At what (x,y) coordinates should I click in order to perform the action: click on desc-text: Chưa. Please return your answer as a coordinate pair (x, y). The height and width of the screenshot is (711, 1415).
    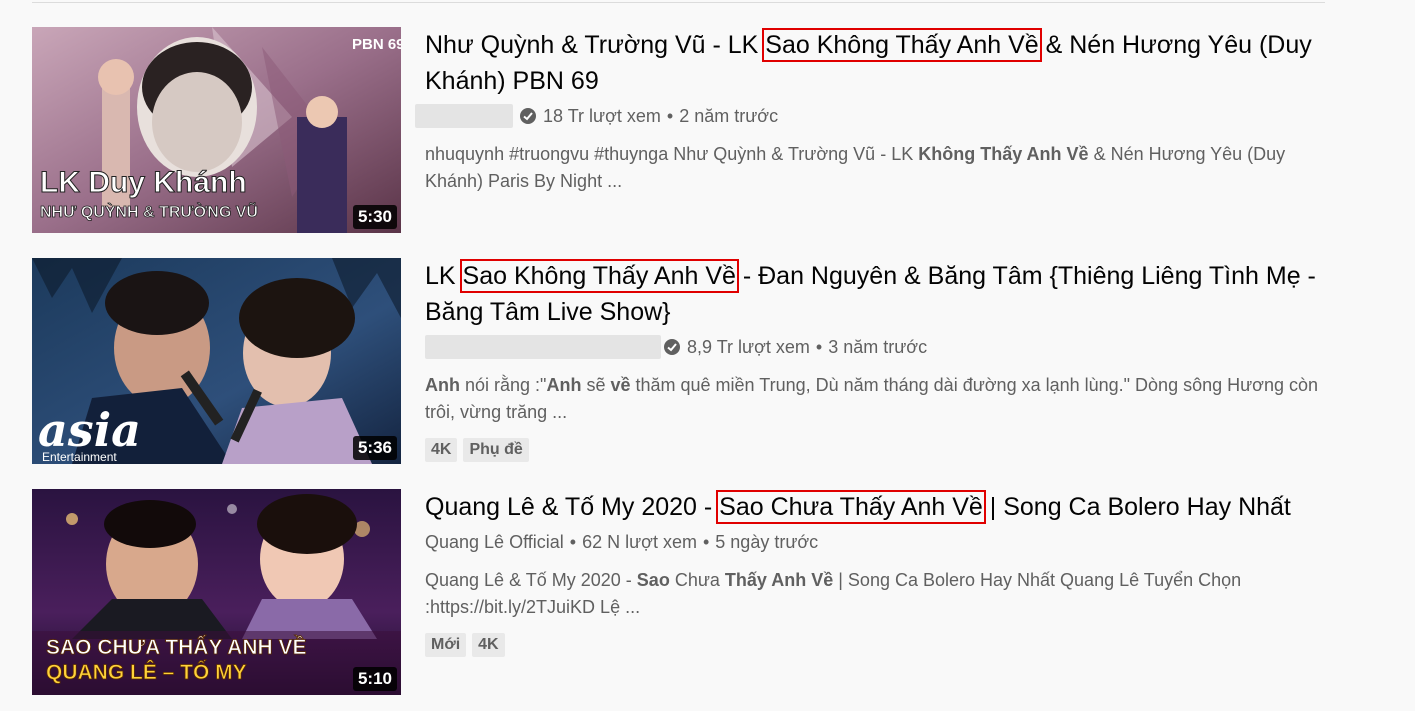
    Looking at the image, I should click on (697, 580).